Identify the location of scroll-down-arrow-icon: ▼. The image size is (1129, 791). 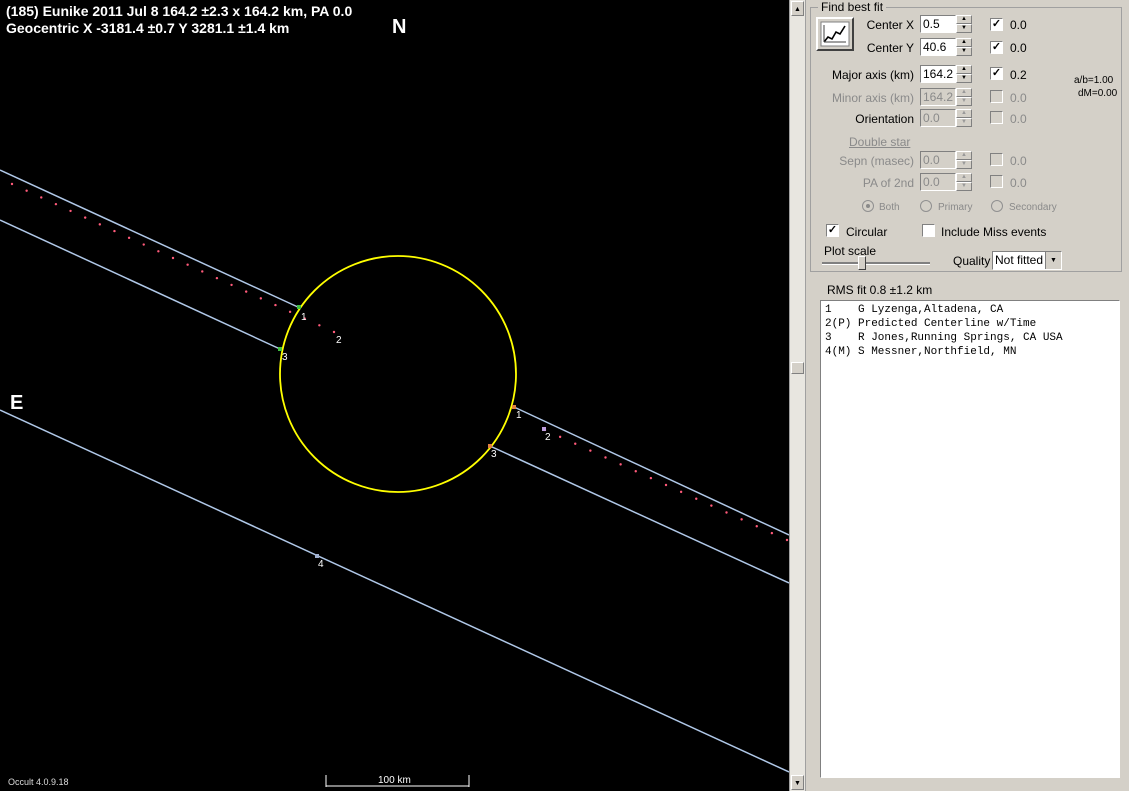
(797, 782).